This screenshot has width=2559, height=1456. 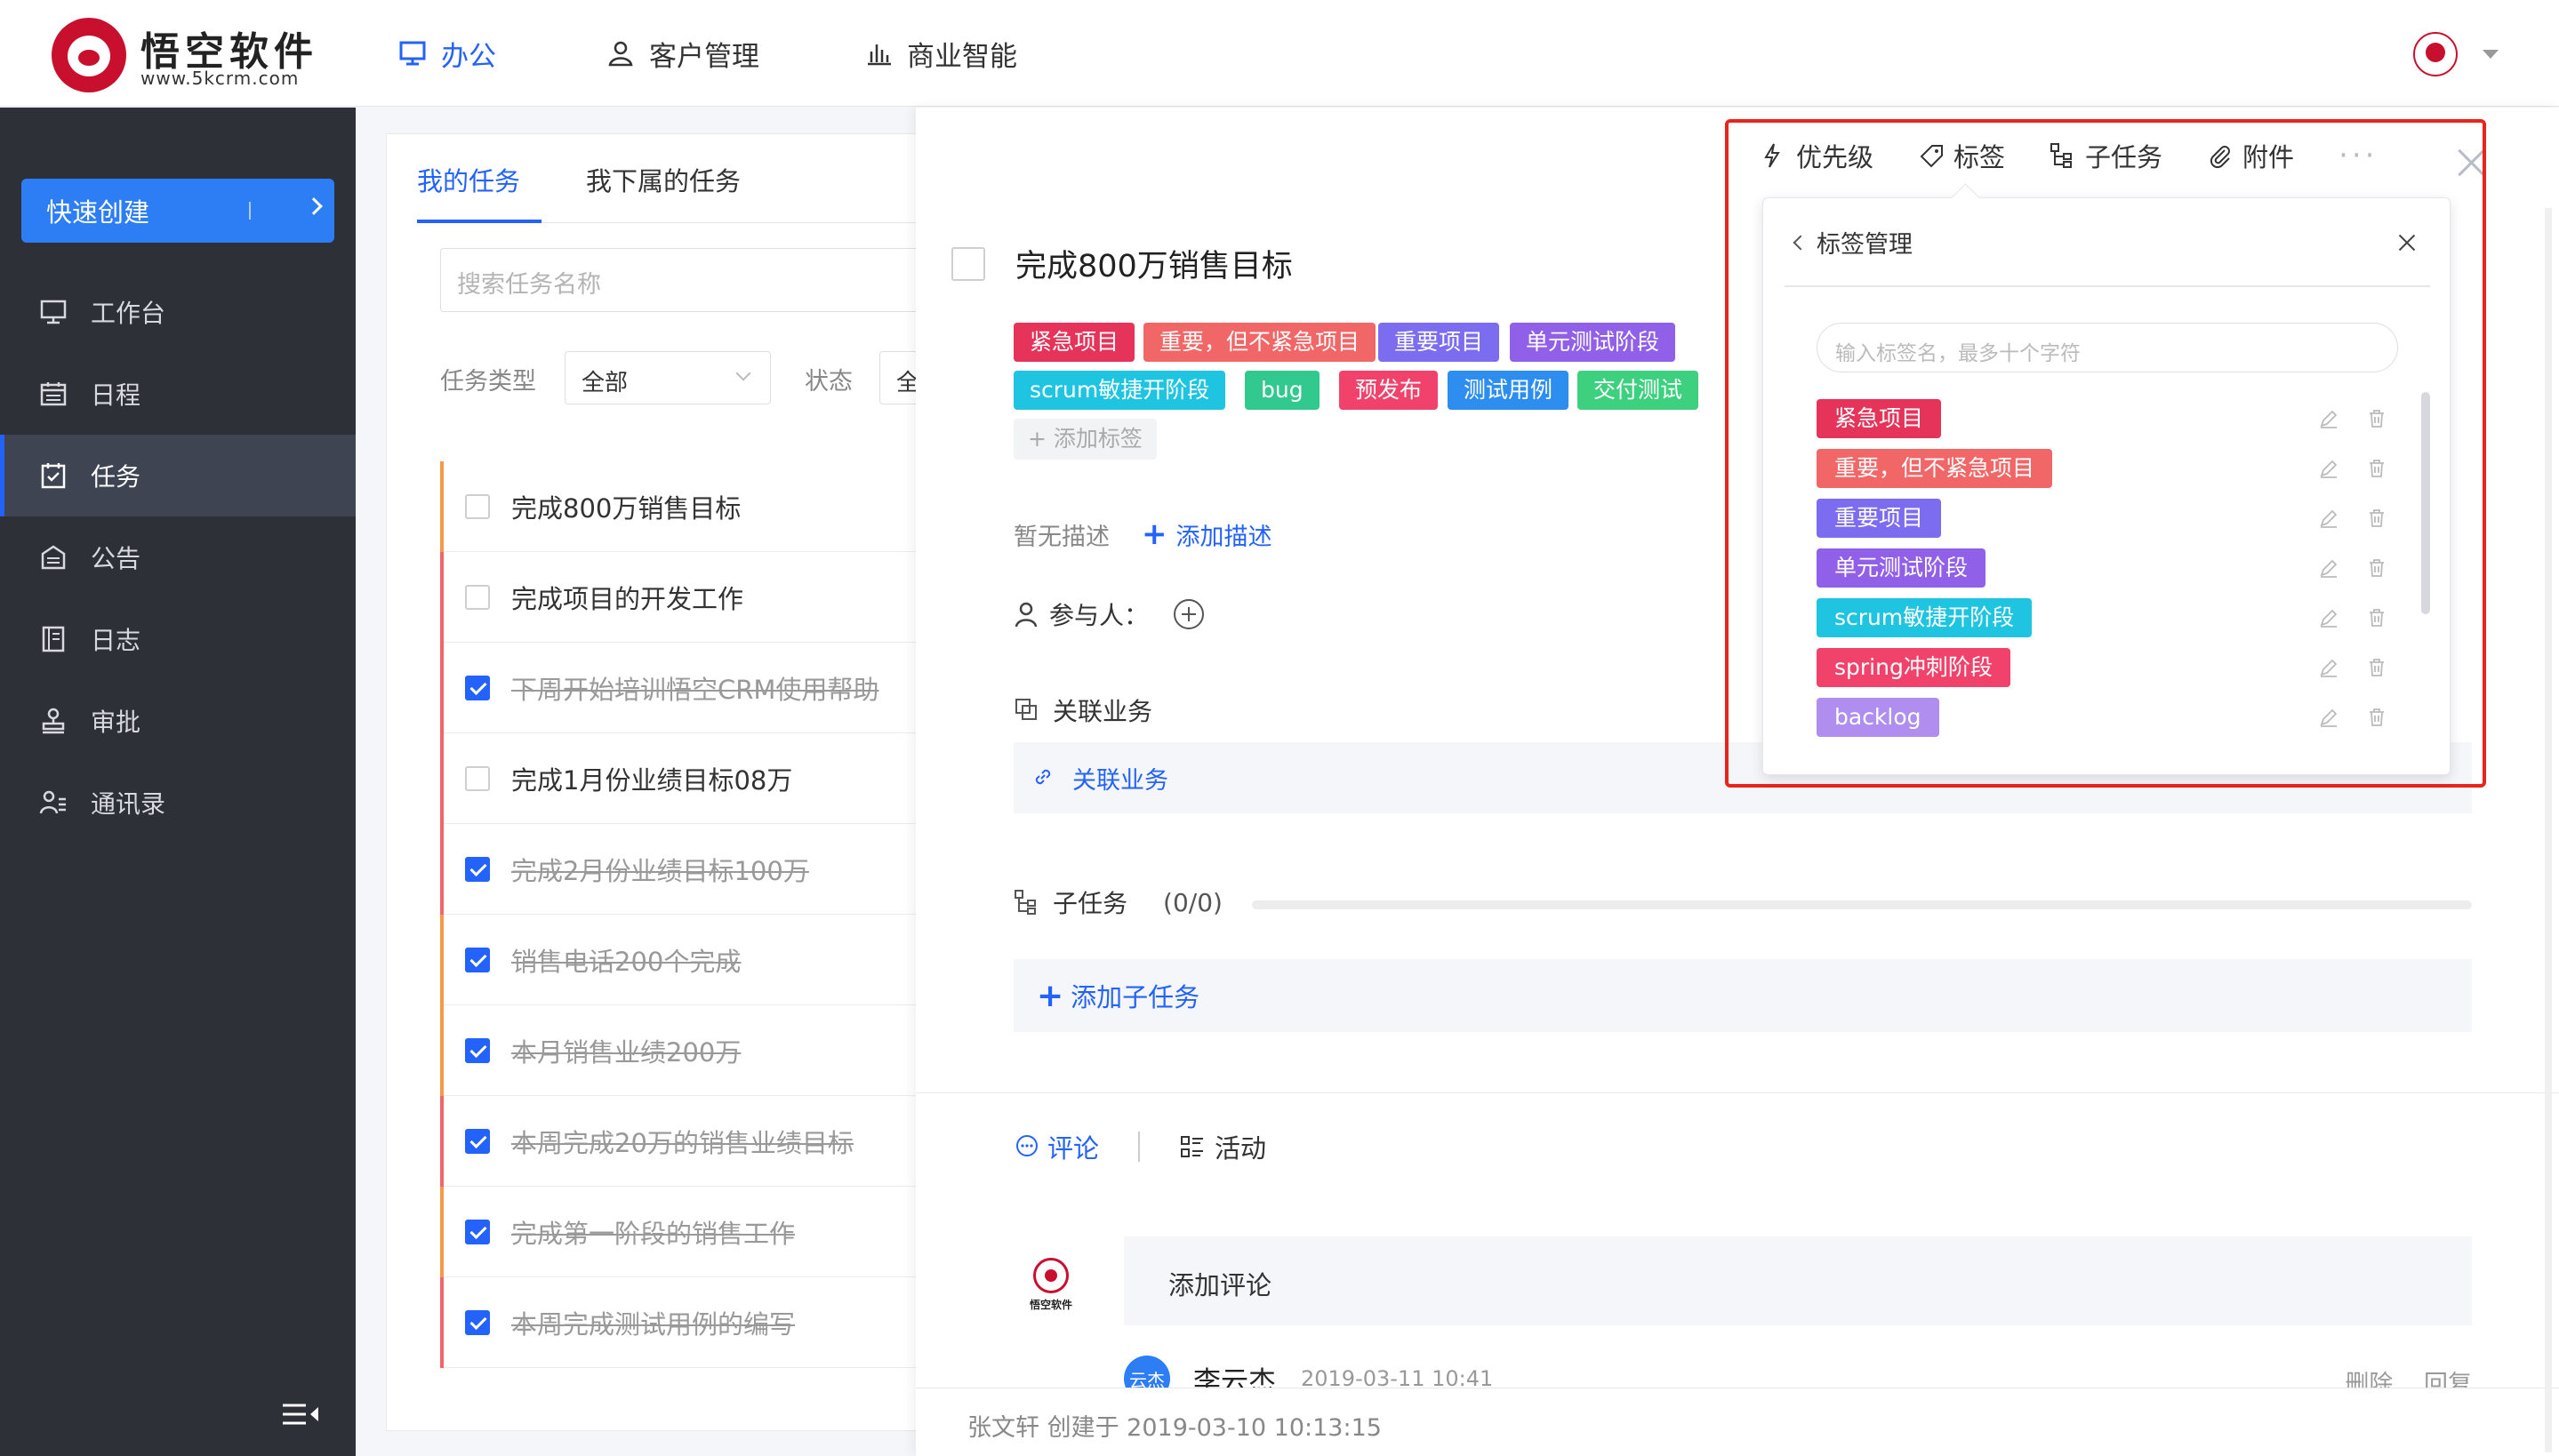 I want to click on detail-scrollbar, so click(x=2548, y=830).